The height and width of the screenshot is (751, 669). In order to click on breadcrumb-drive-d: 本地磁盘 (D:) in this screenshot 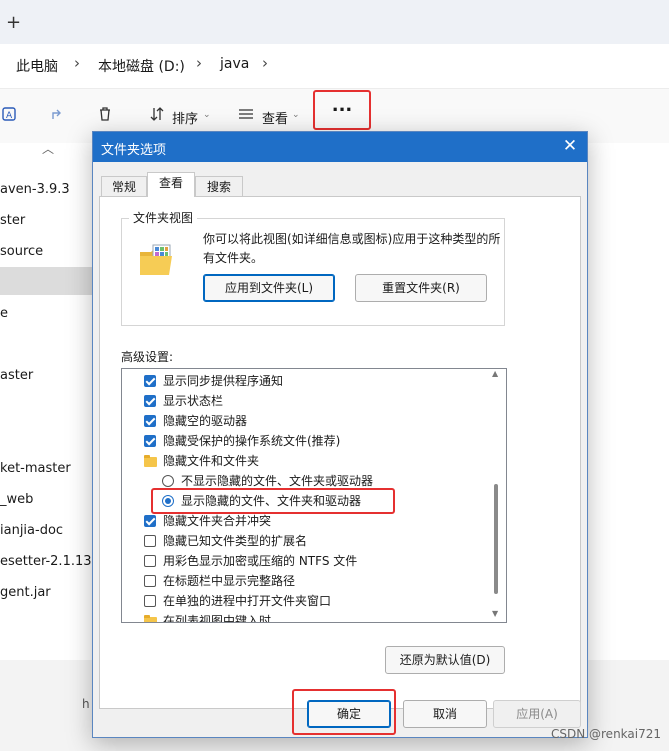, I will do `click(141, 66)`.